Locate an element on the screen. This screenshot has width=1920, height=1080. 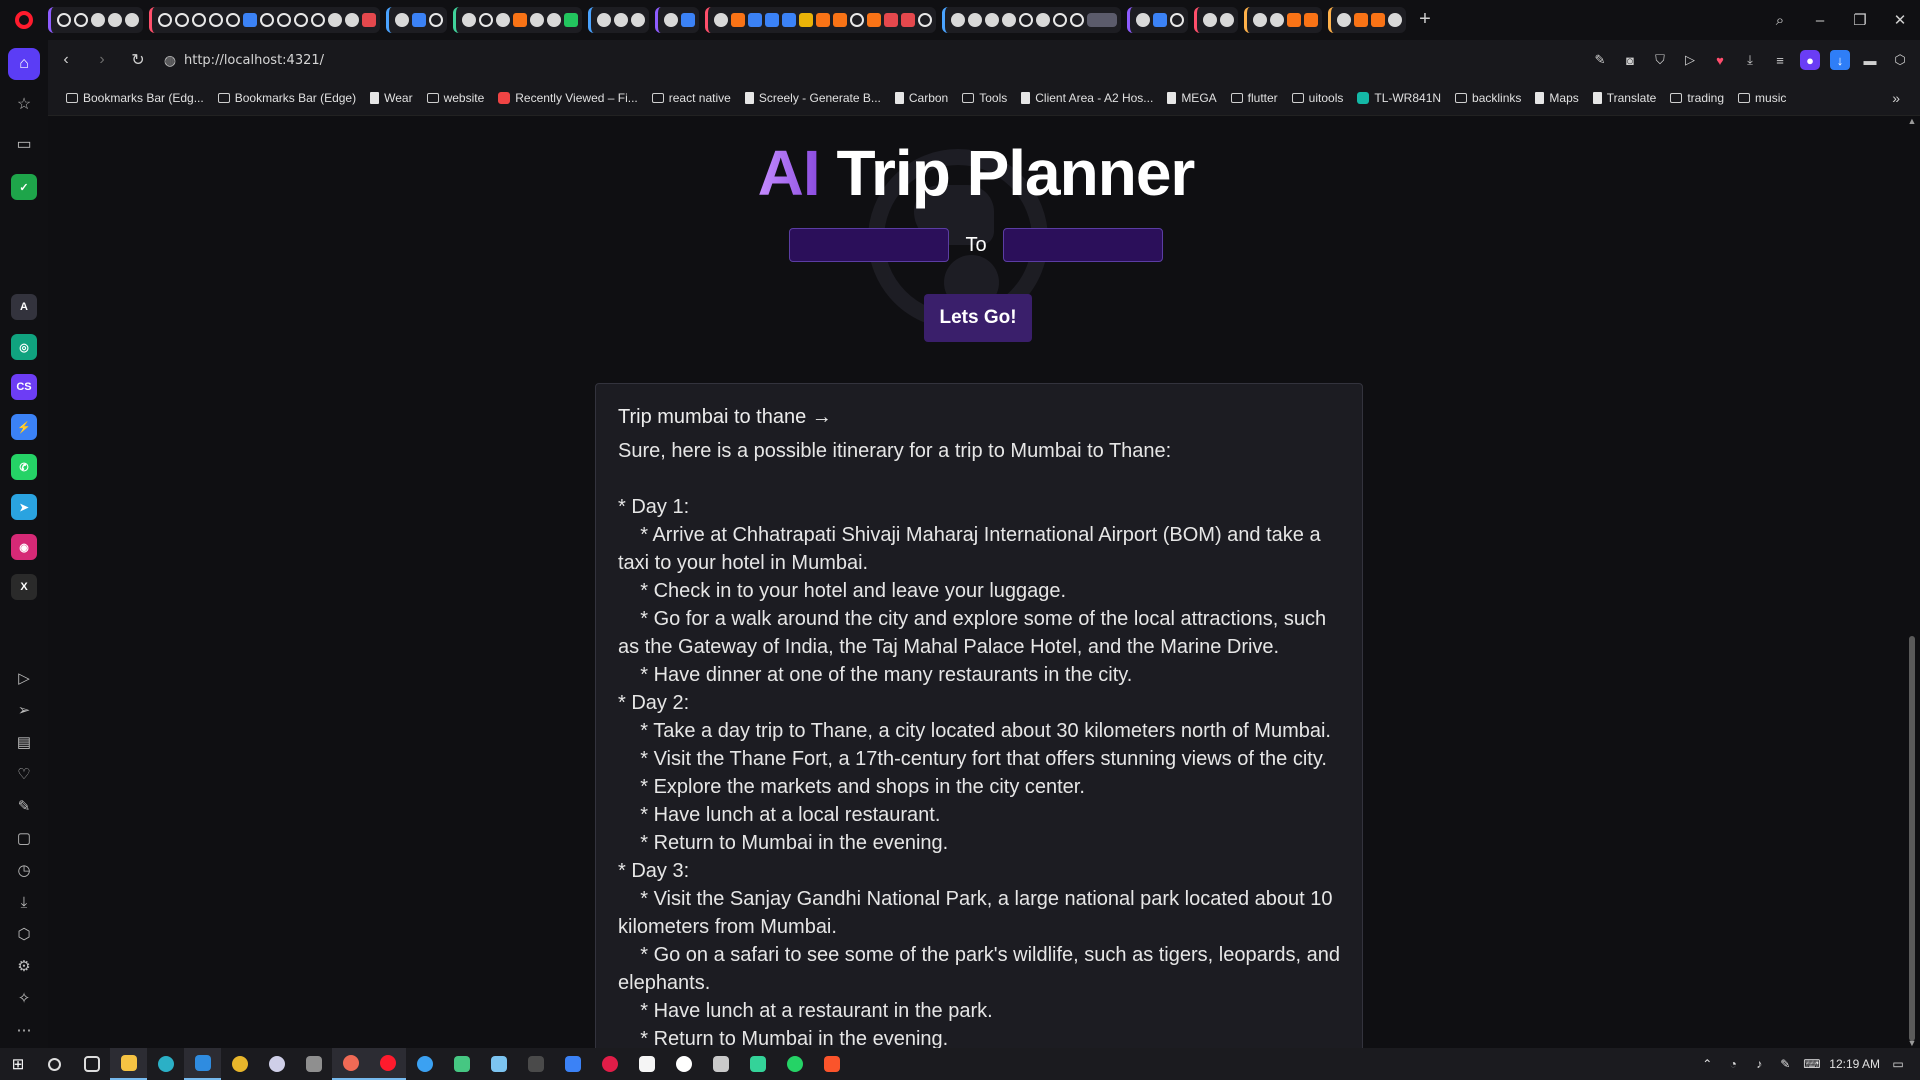
search-icon is located at coordinates (54, 1064).